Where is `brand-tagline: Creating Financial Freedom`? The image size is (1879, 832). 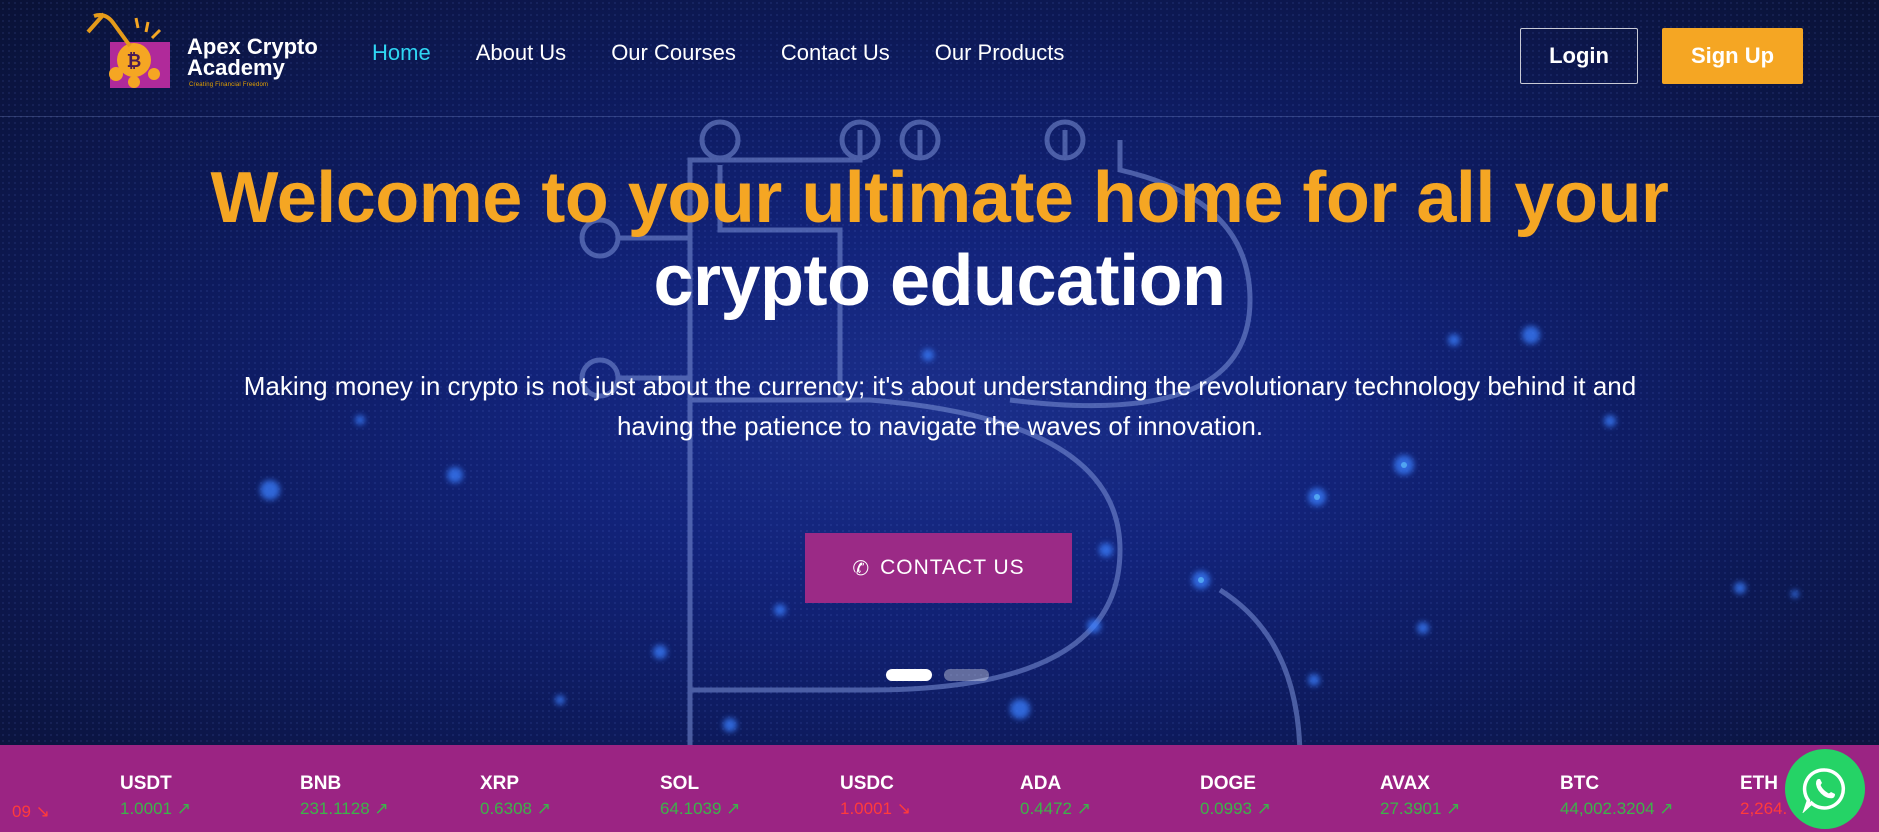 brand-tagline: Creating Financial Freedom is located at coordinates (229, 85).